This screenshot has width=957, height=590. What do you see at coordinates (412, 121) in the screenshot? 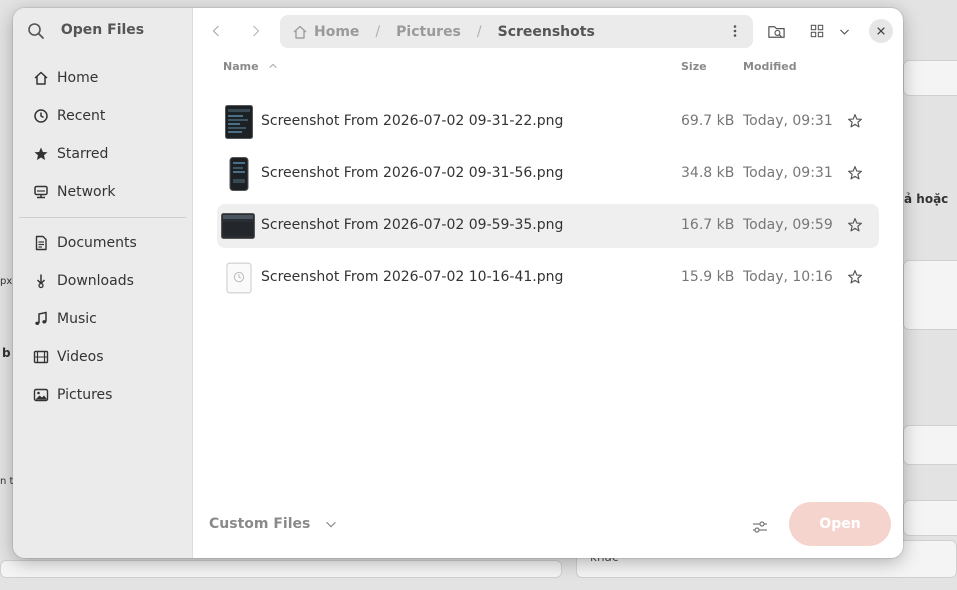
I see `file-name: Screenshot From 2026-07-02 09-31-22.png` at bounding box center [412, 121].